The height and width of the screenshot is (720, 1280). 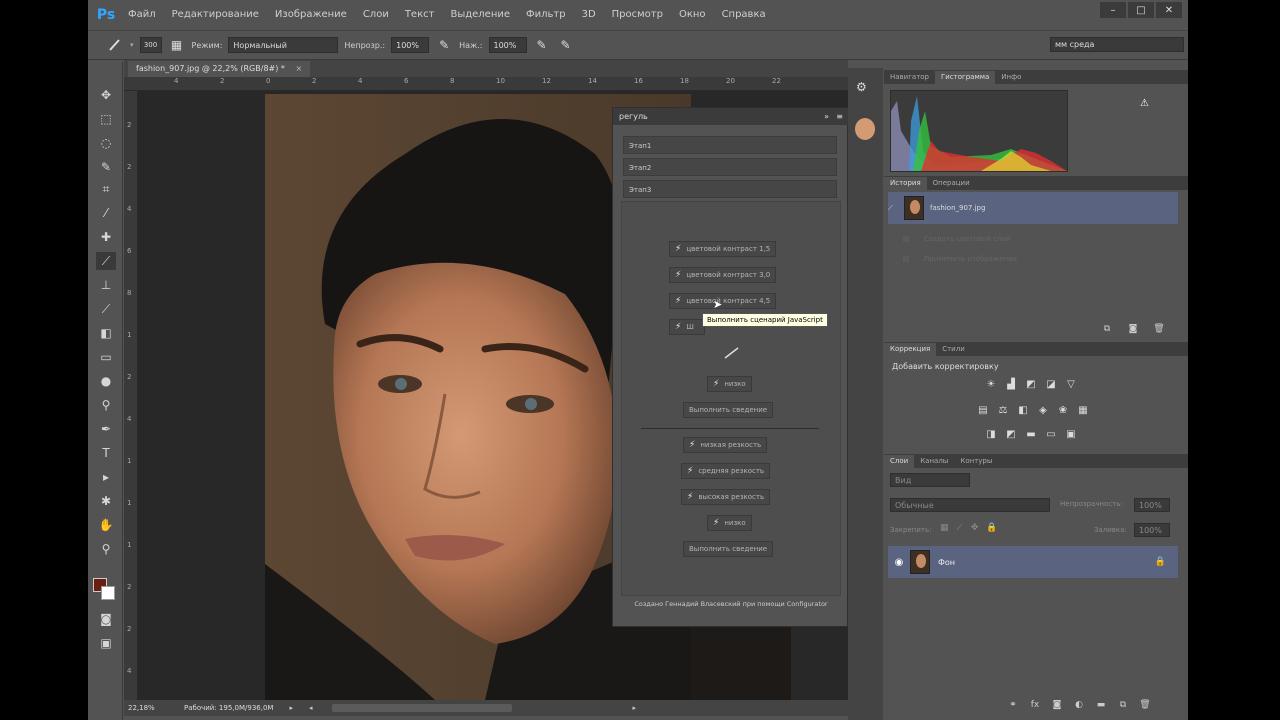 What do you see at coordinates (108, 593) in the screenshot?
I see `background-color-swatch` at bounding box center [108, 593].